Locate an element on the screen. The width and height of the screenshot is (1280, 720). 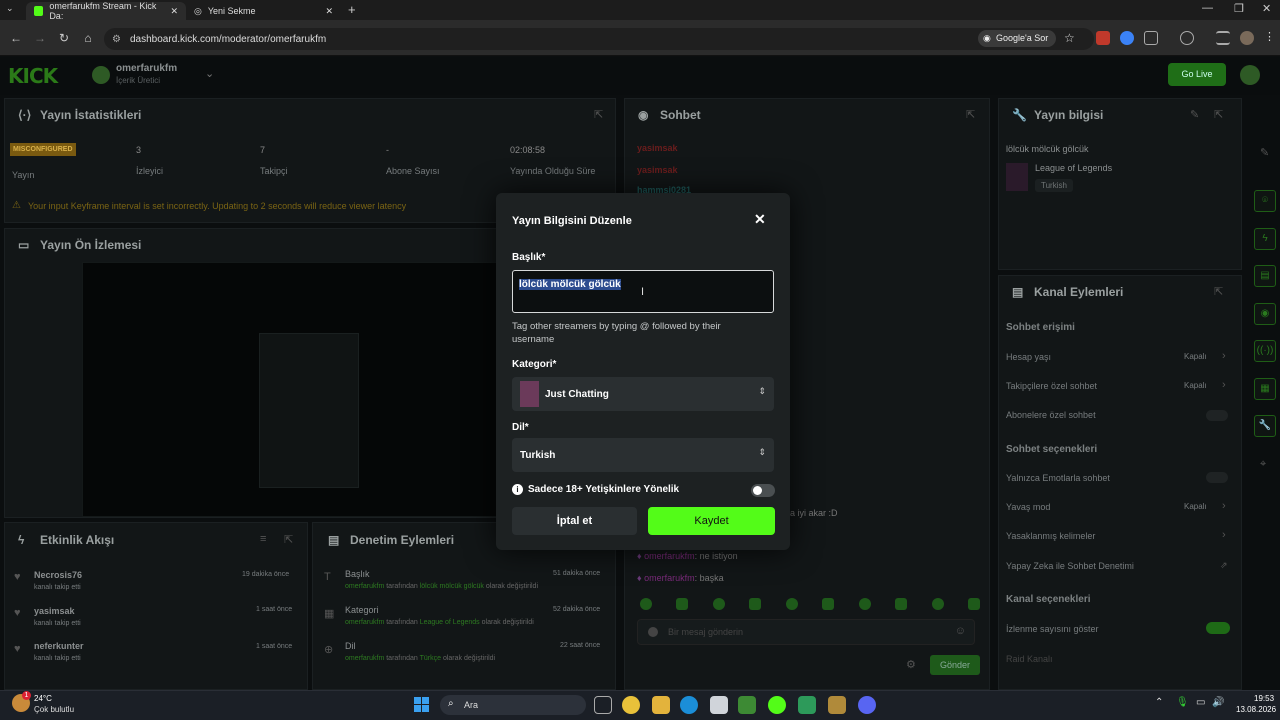
microphone-icon: 🎙 is located at coordinates (1182, 702).